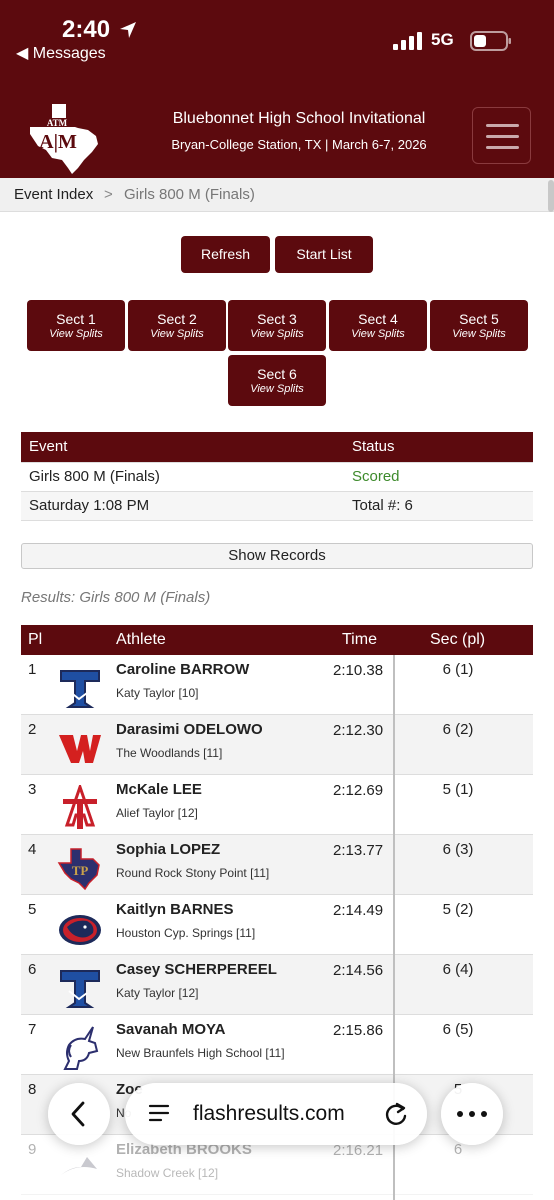 The width and height of the screenshot is (554, 1200). Describe the element at coordinates (378, 319) in the screenshot. I see `section-label: Sect 4` at that location.